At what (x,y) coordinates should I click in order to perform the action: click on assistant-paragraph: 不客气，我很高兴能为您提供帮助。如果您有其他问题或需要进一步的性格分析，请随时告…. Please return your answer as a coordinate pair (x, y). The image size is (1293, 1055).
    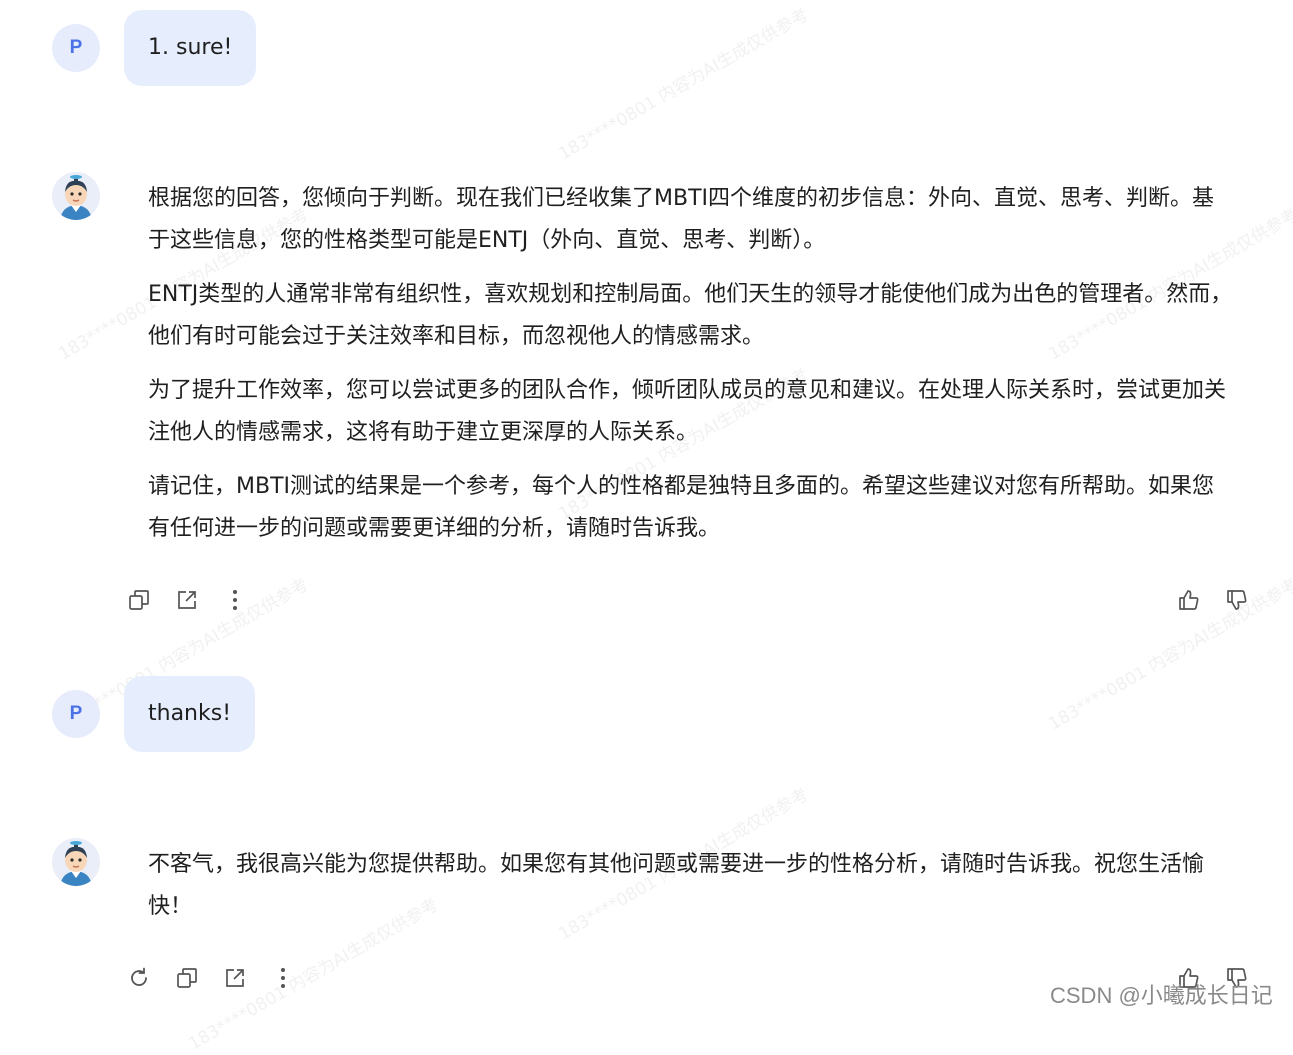
    Looking at the image, I should click on (676, 885).